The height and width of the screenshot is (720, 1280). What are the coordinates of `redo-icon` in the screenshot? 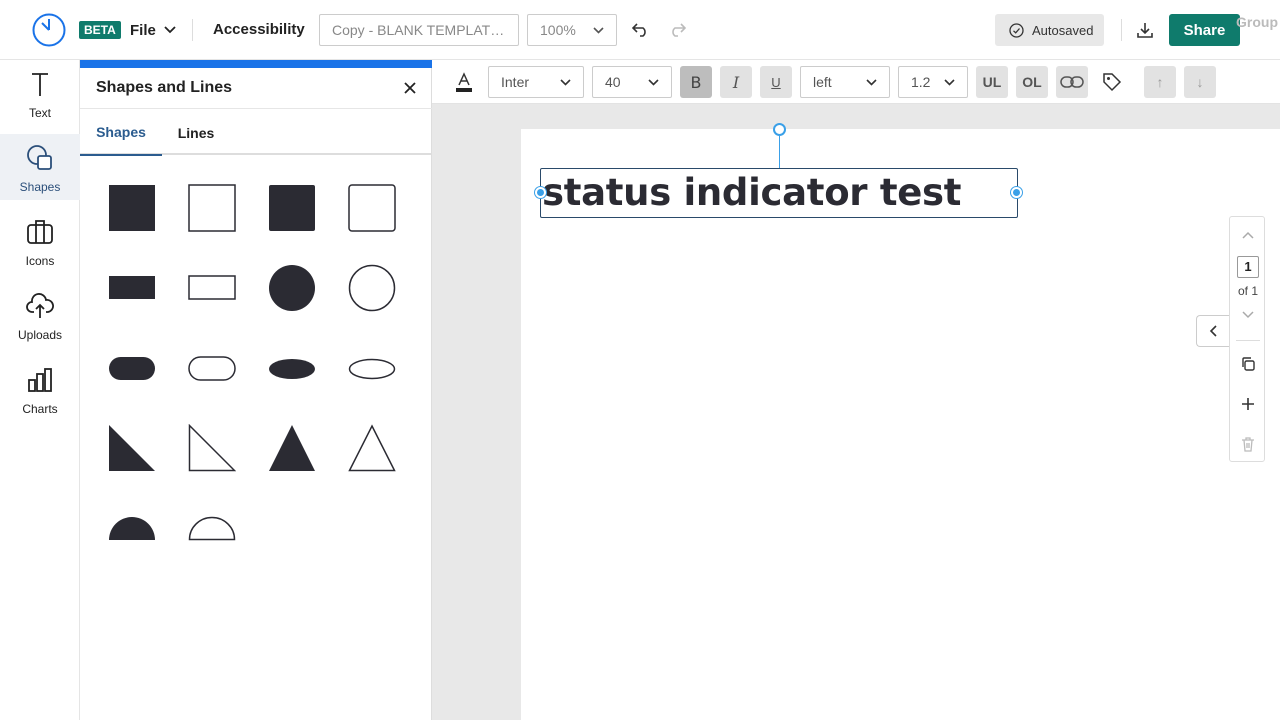 It's located at (677, 30).